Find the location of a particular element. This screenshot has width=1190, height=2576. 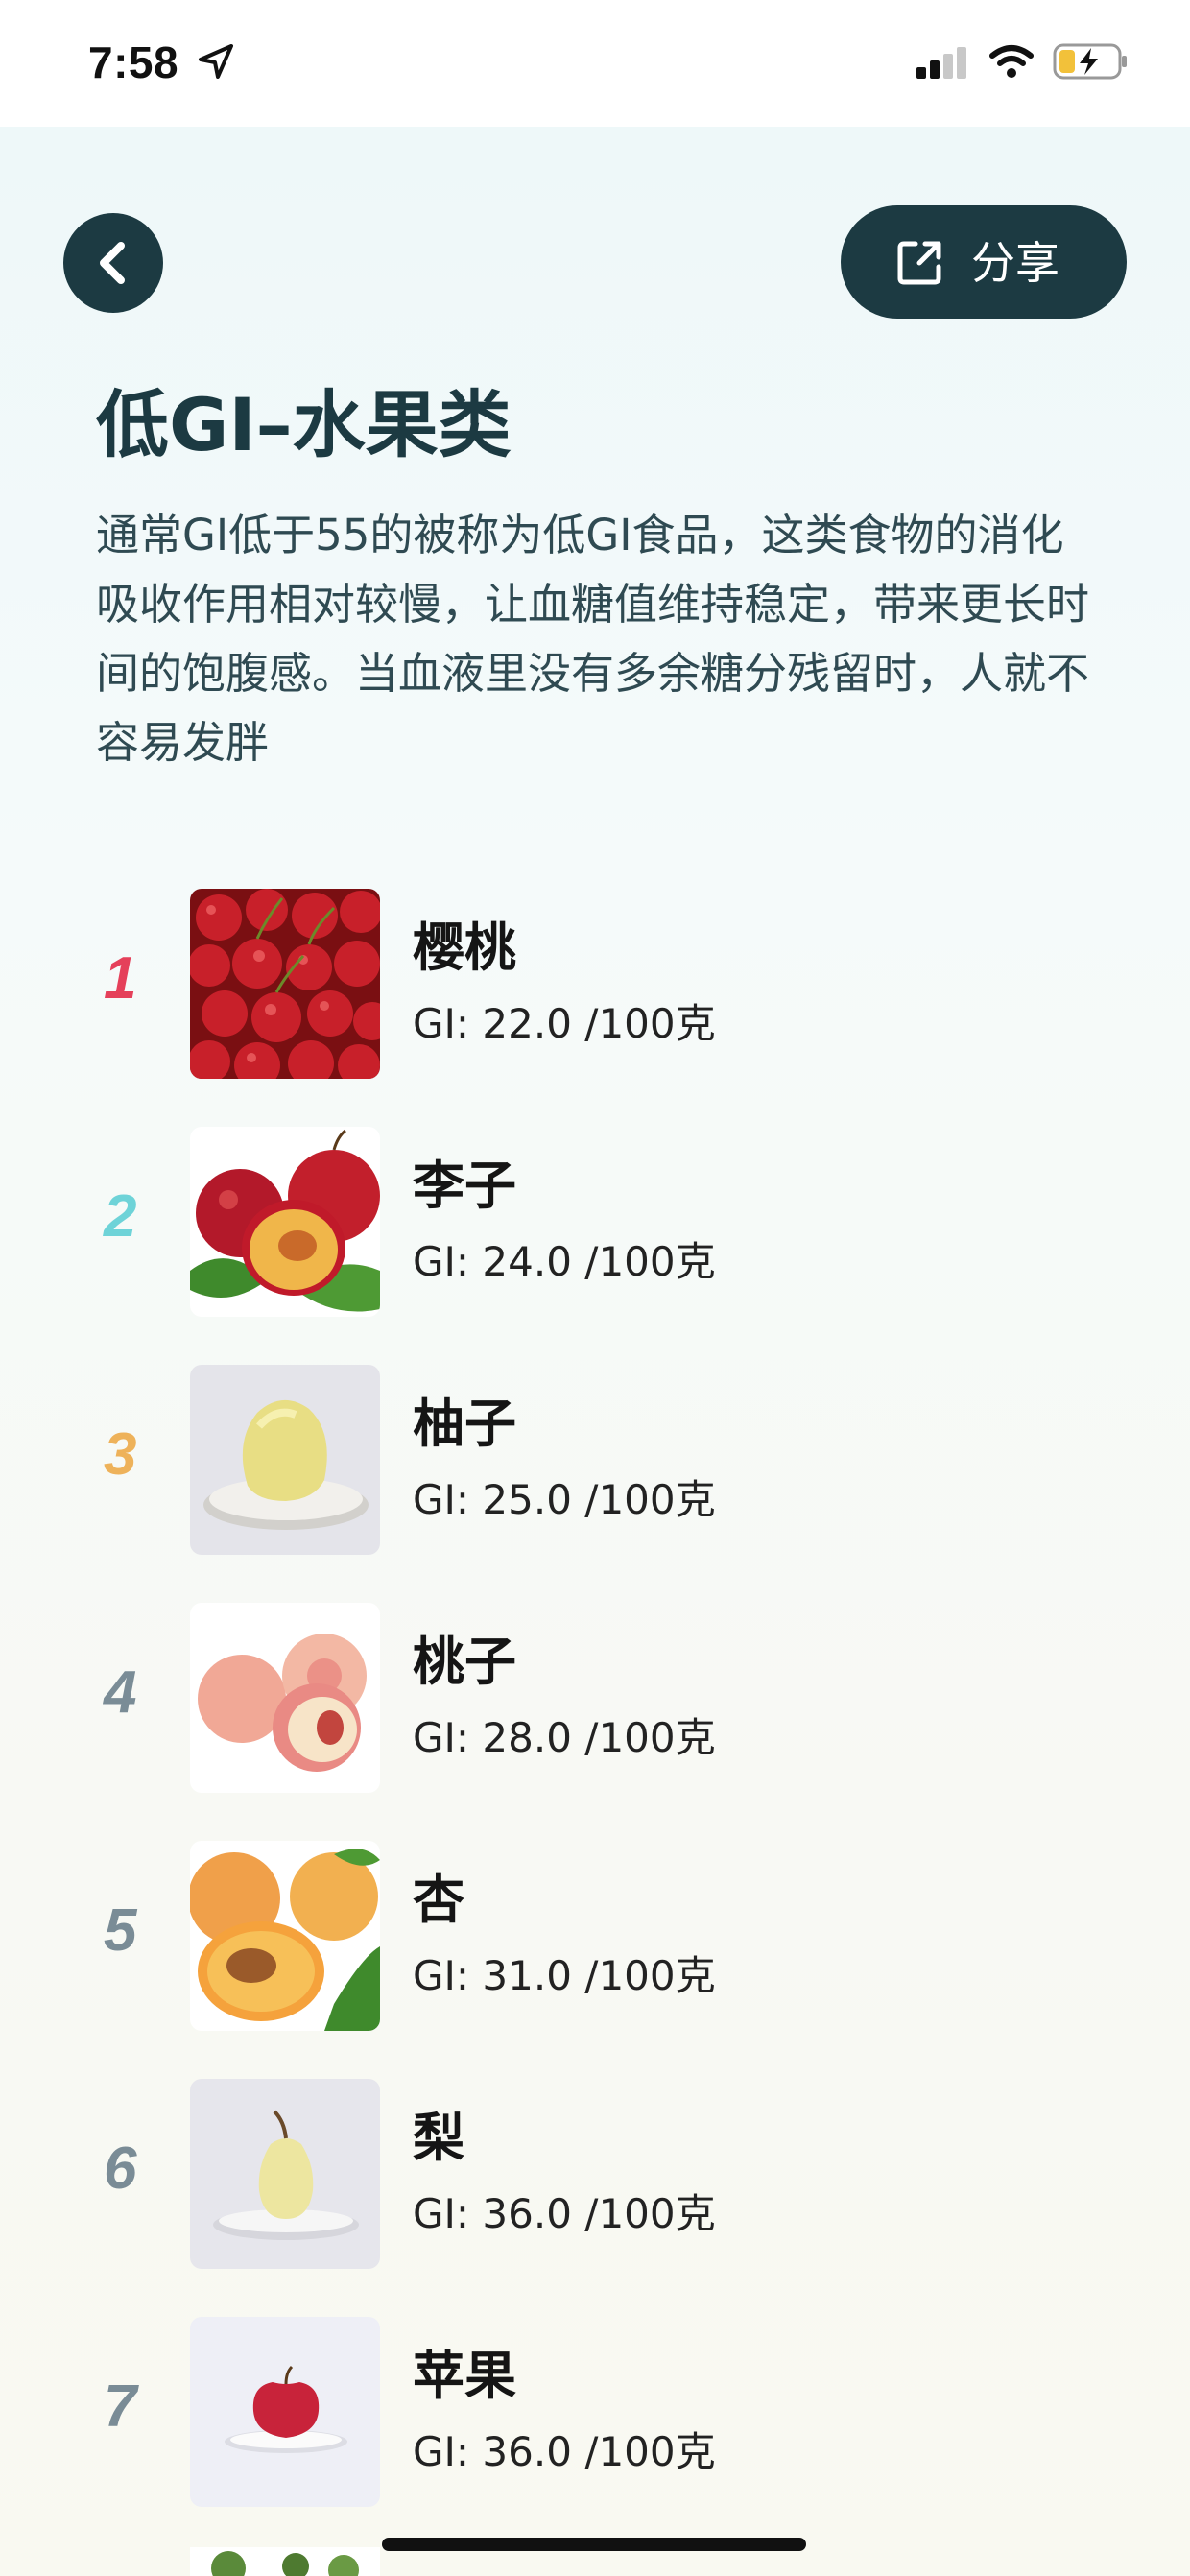

battery-charging-icon is located at coordinates (1090, 61).